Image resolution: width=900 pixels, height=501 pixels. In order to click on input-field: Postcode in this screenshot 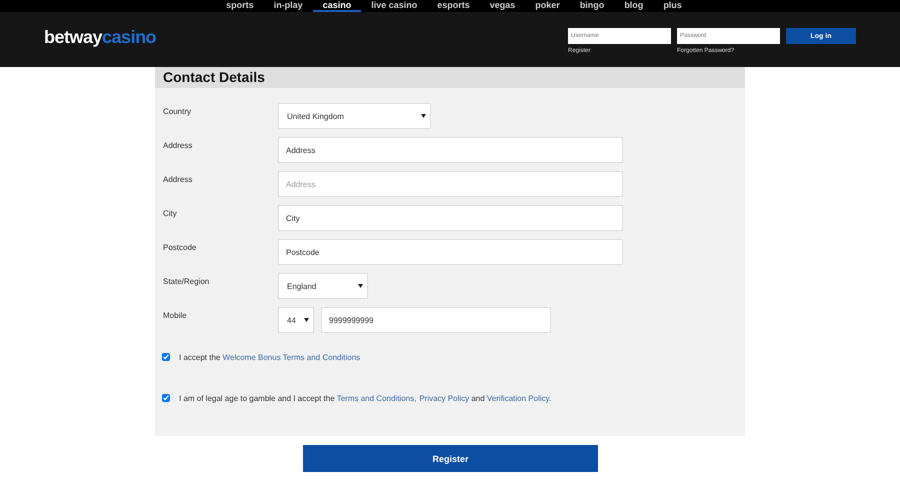, I will do `click(450, 252)`.